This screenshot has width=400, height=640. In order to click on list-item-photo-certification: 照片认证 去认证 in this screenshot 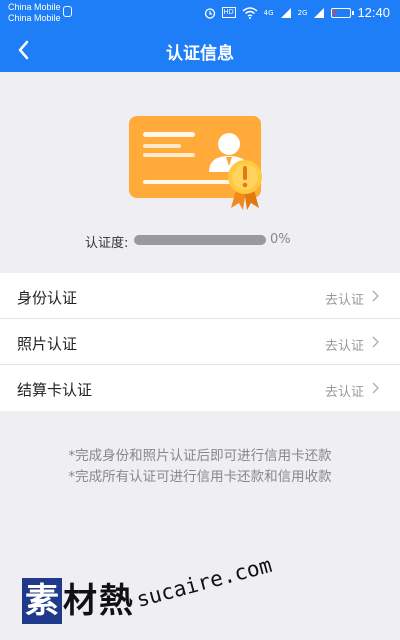, I will do `click(200, 342)`.